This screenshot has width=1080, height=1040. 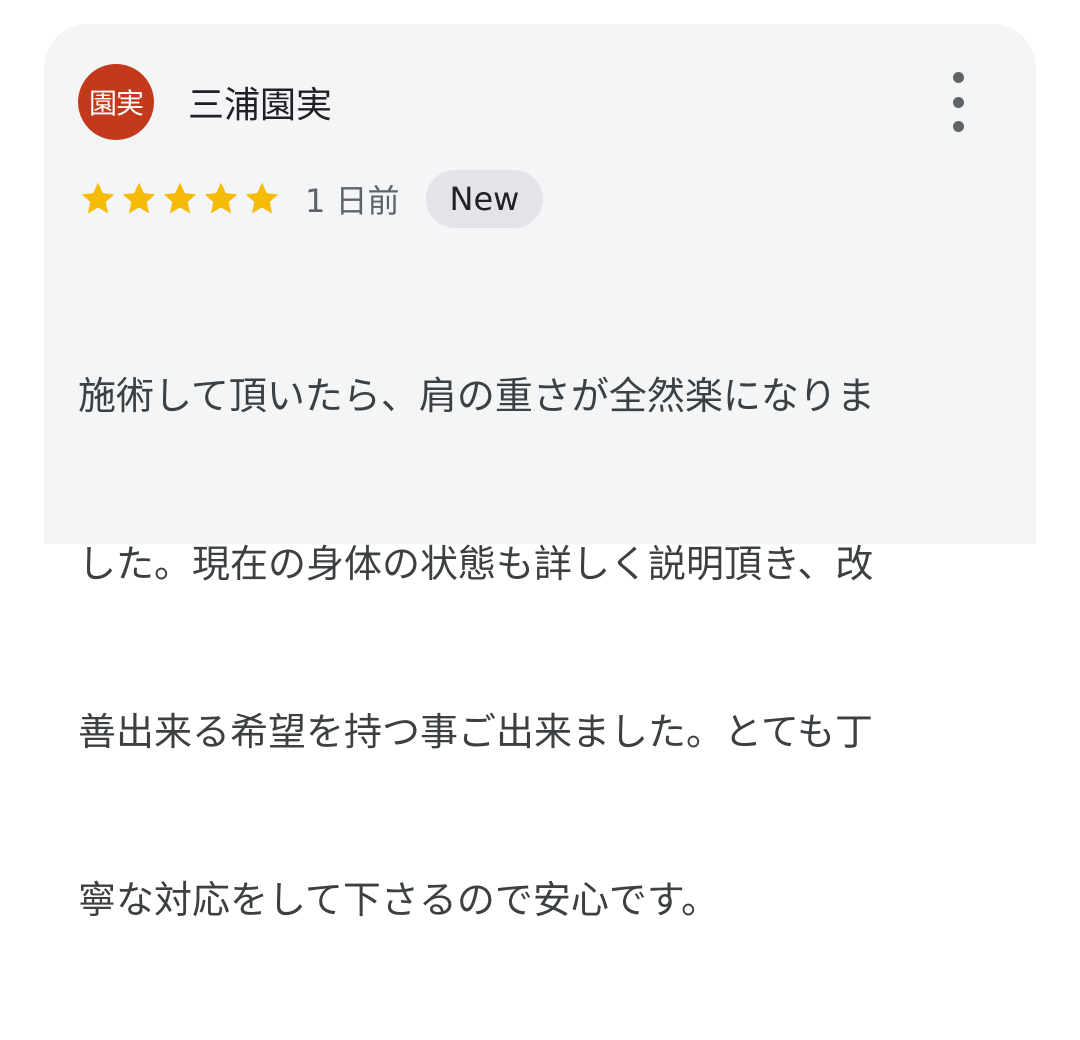 I want to click on review-header: 園実 三浦園実, so click(x=538, y=102).